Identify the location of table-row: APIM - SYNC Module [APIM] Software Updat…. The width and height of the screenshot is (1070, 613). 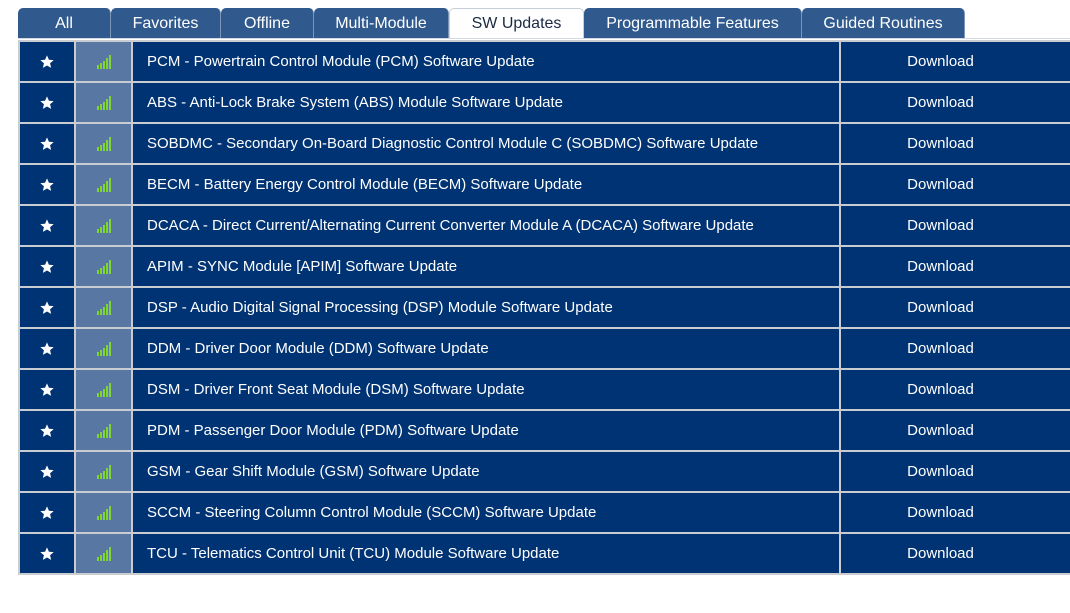
(545, 266).